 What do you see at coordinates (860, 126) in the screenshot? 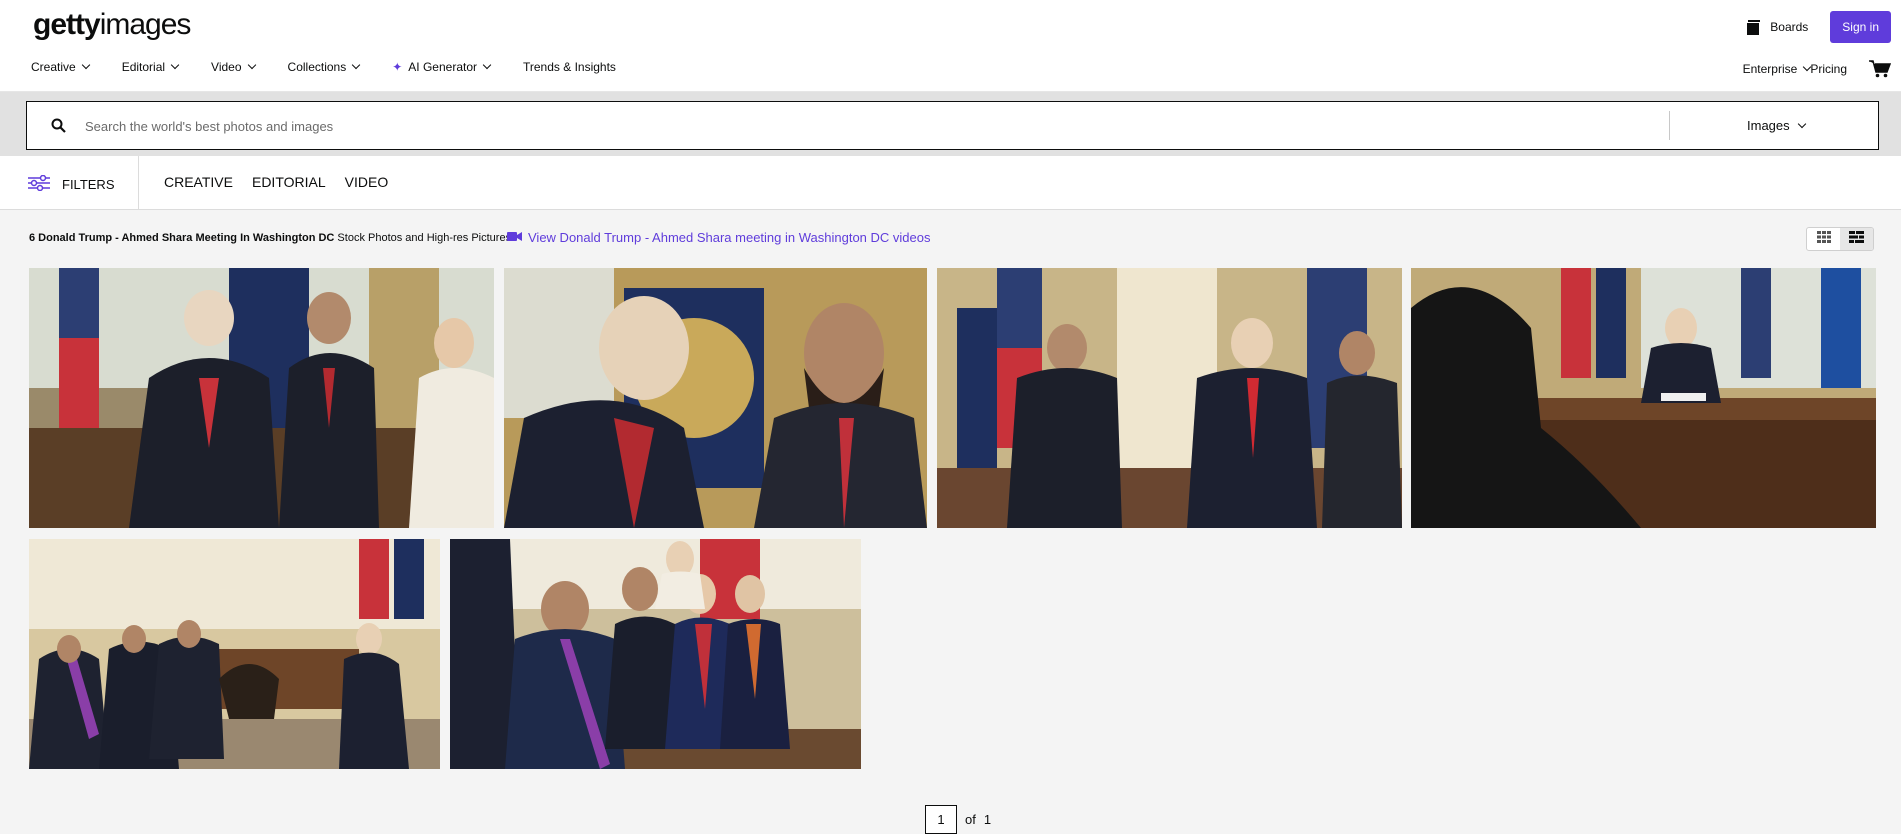
I see `search-input` at bounding box center [860, 126].